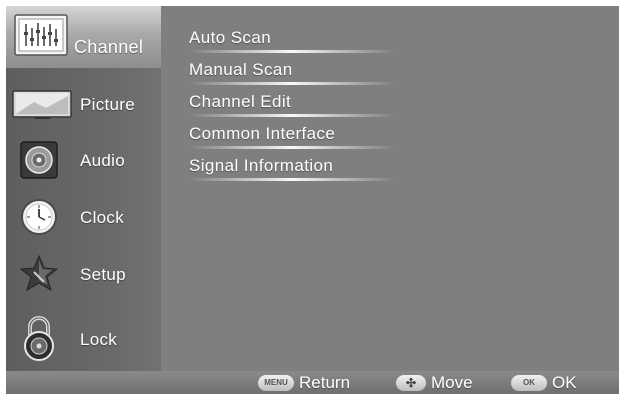  Describe the element at coordinates (564, 382) in the screenshot. I see `ok-label: OK` at that location.